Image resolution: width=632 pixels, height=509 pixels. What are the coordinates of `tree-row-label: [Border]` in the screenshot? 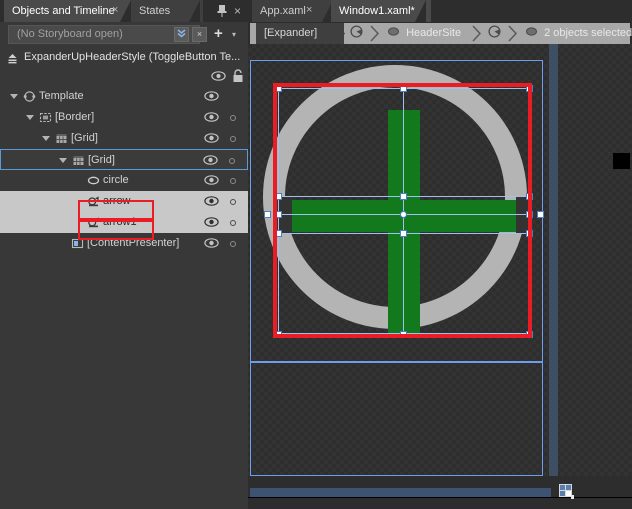 It's located at (75, 117).